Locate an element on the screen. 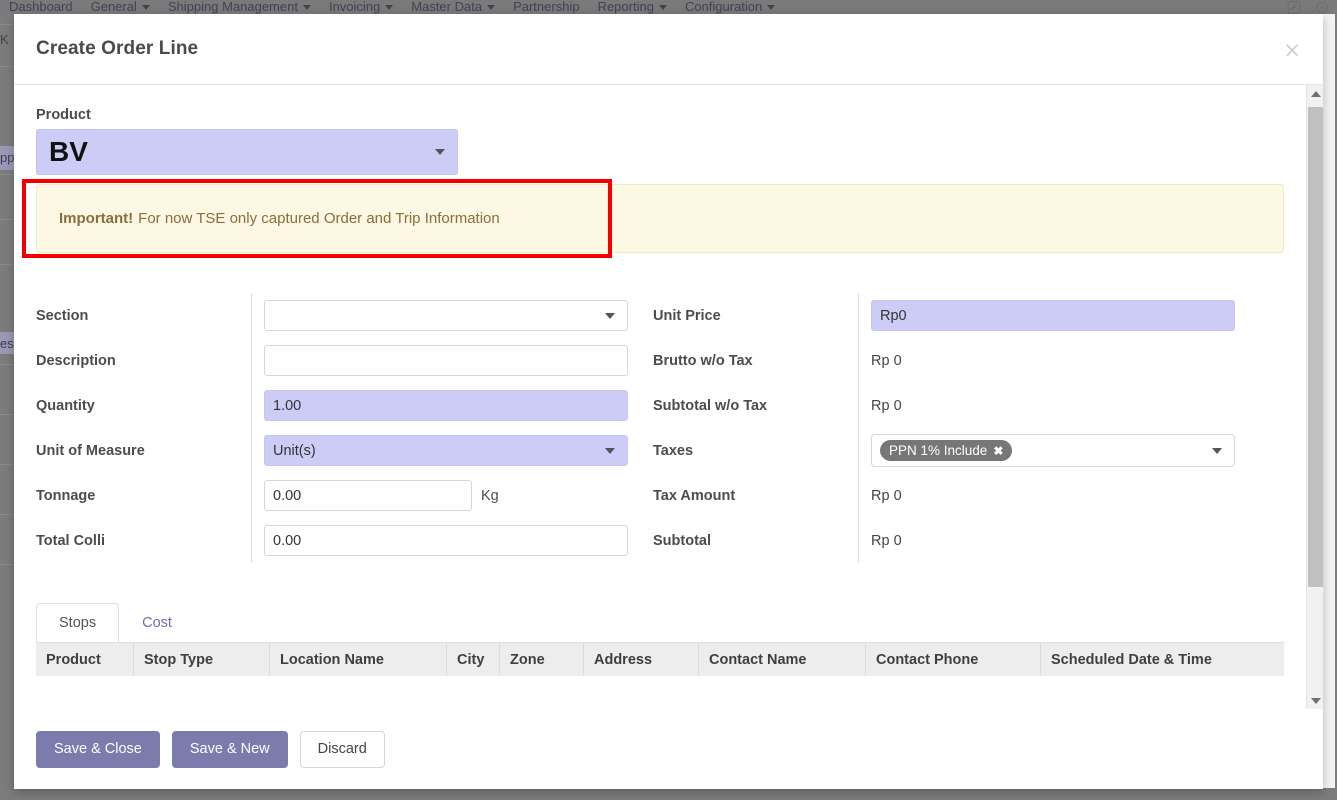 The width and height of the screenshot is (1337, 800). quantity-input: 1.00 is located at coordinates (446, 405).